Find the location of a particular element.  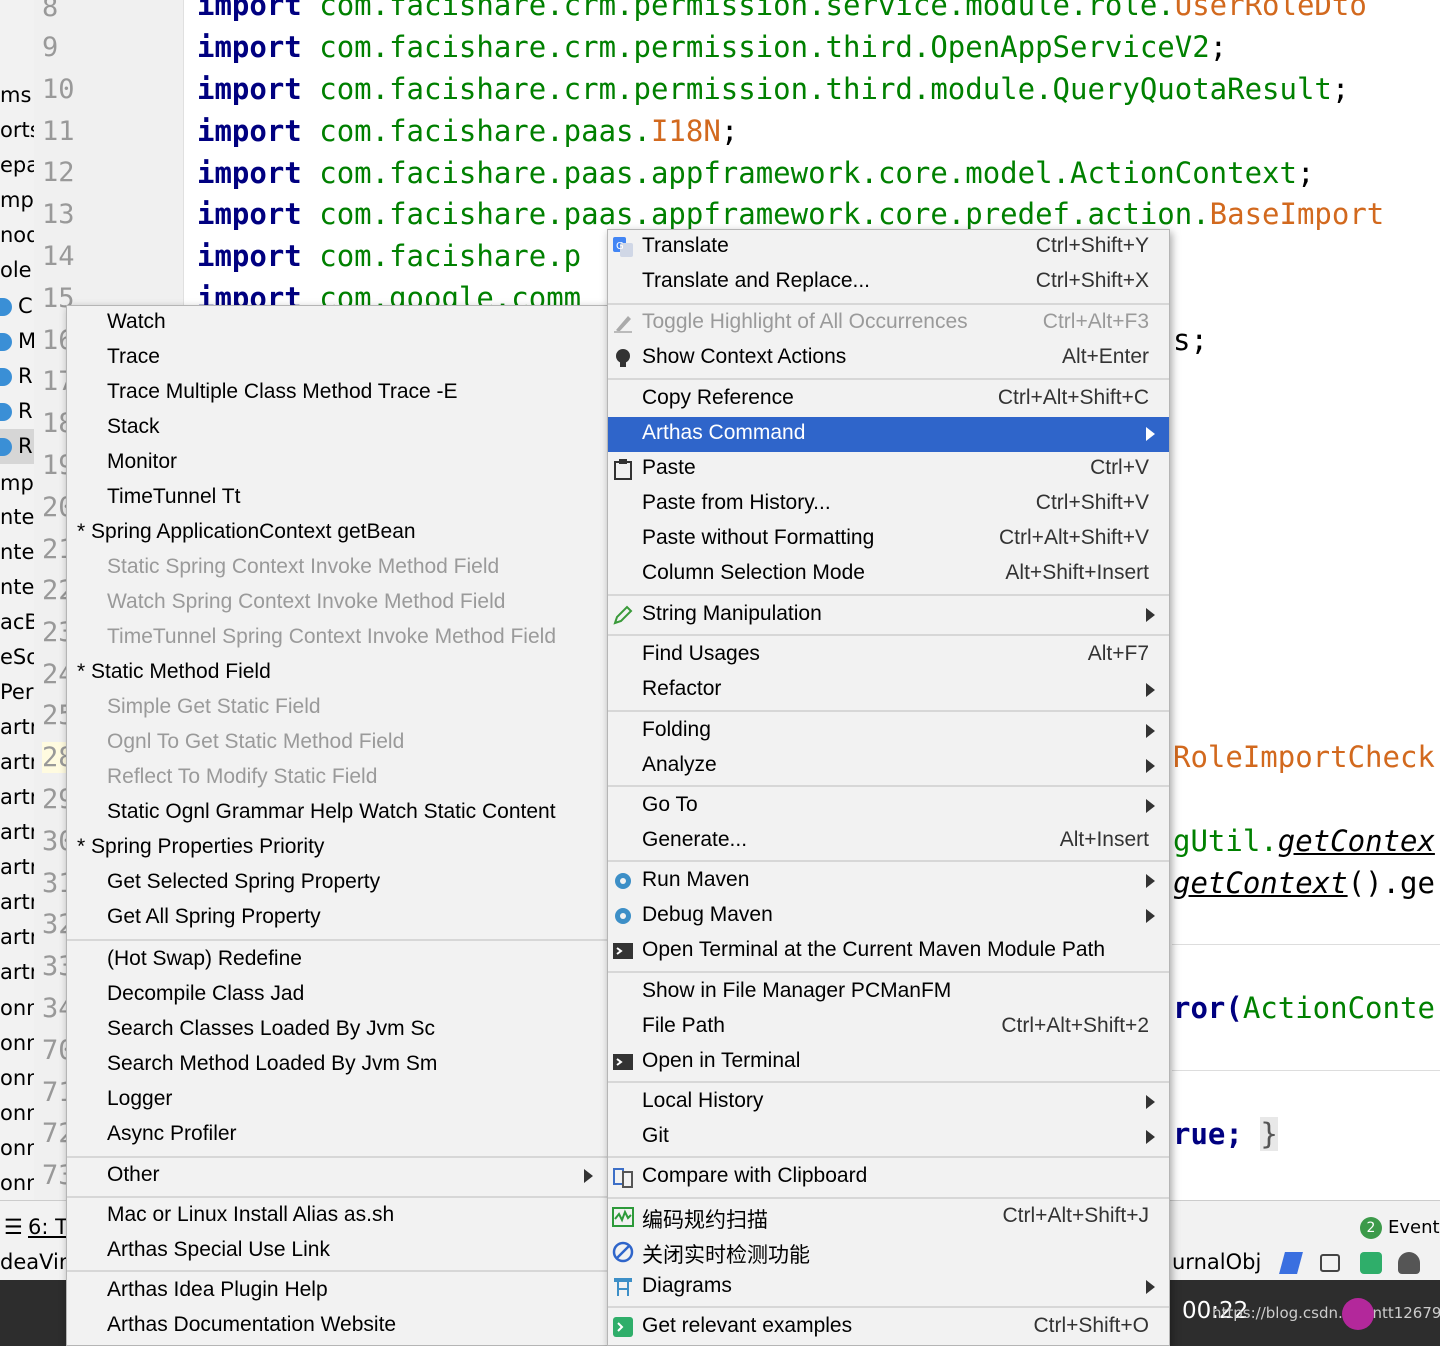

checkmark-icon is located at coordinates (1291, 1263).